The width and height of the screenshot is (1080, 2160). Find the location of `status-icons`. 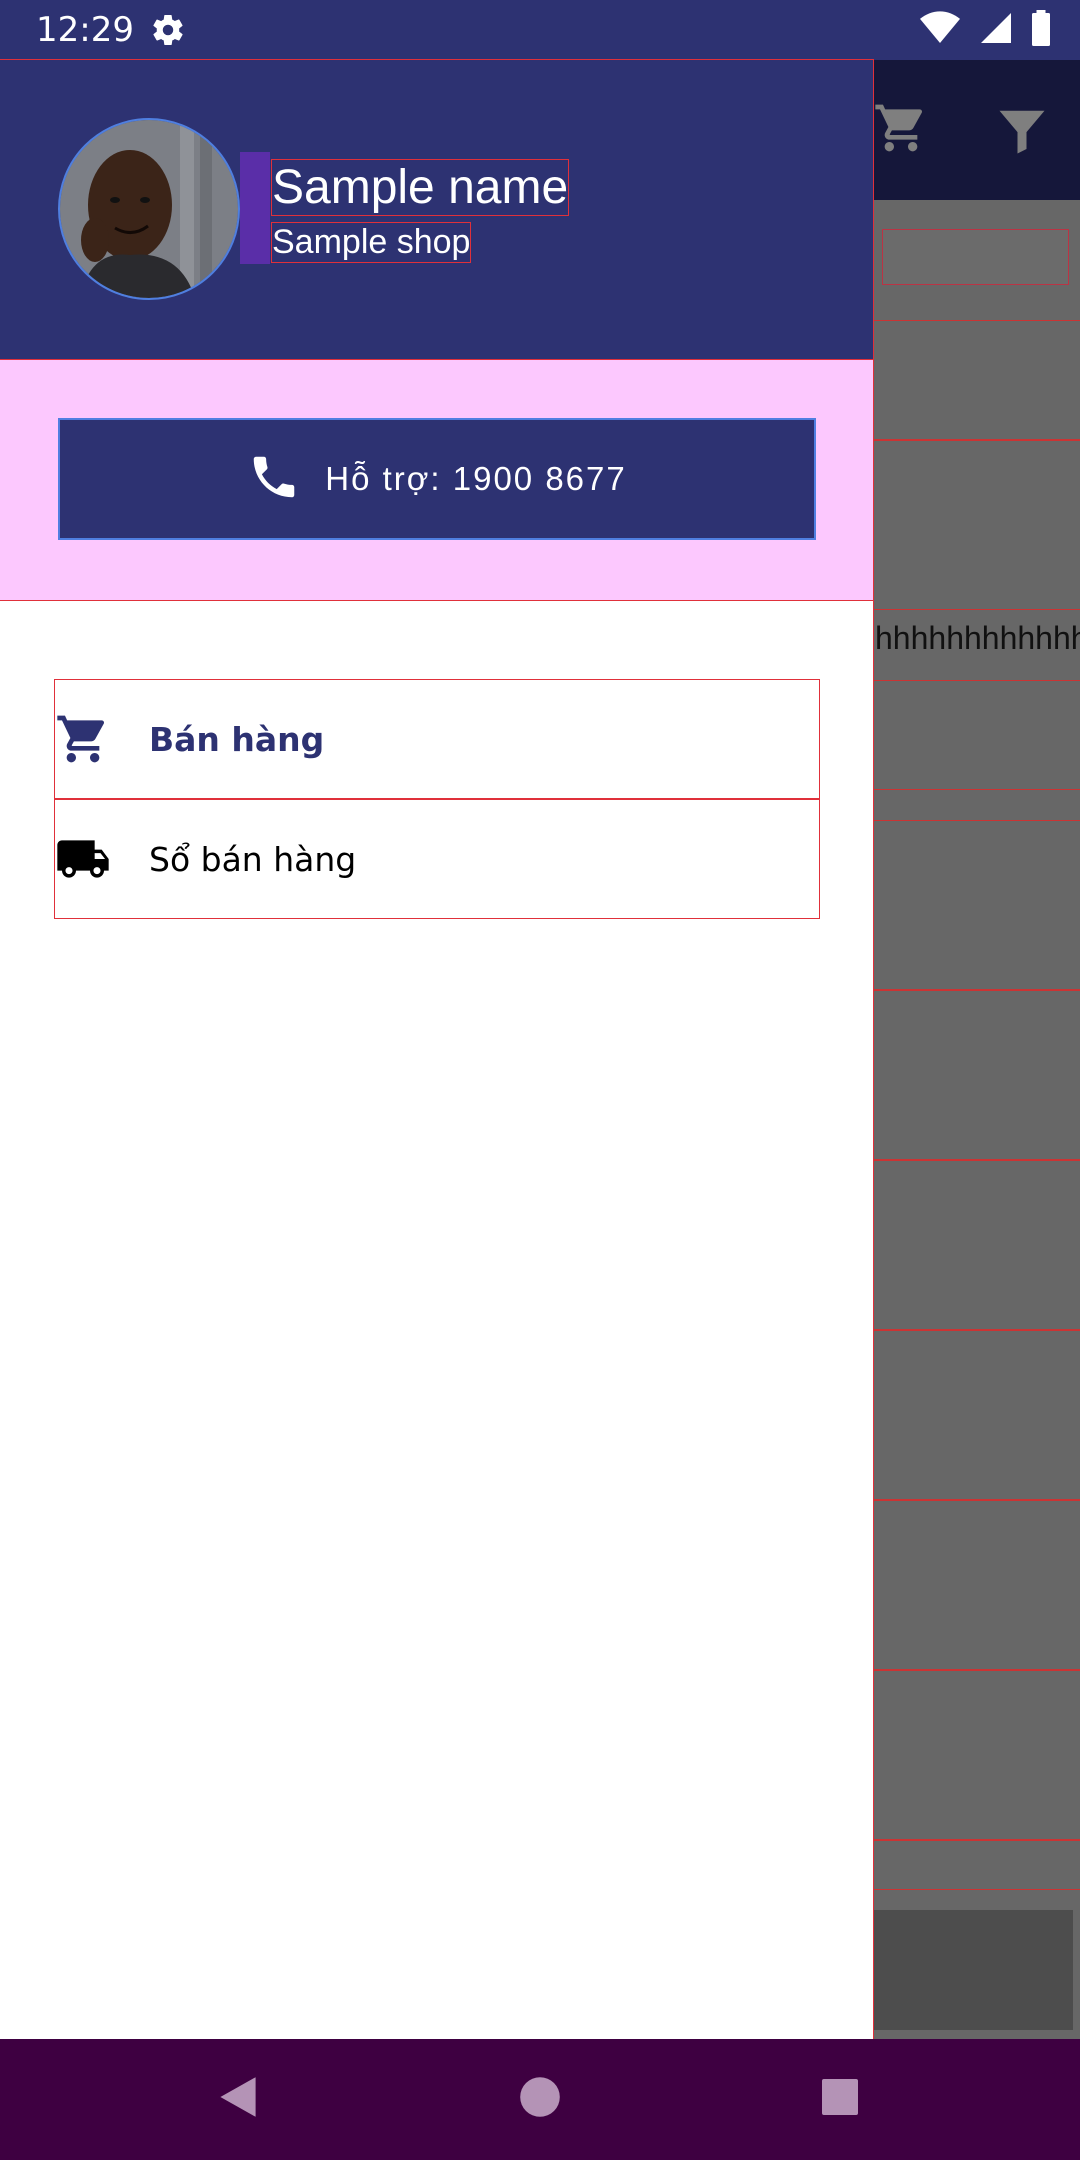

status-icons is located at coordinates (985, 30).